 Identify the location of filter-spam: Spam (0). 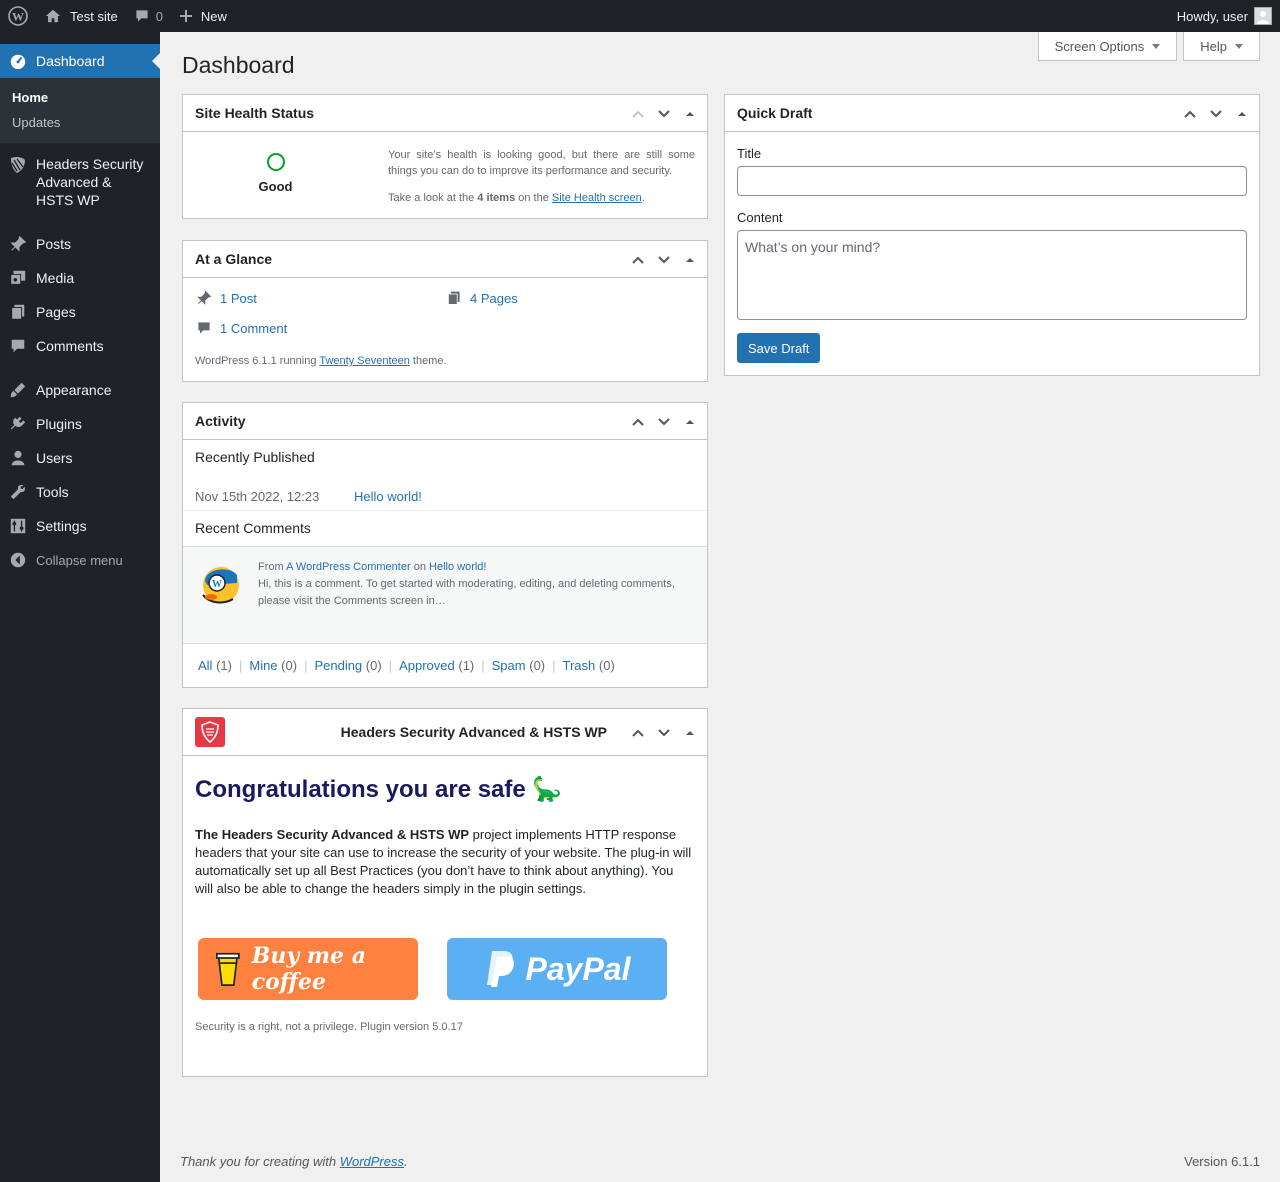
(518, 665).